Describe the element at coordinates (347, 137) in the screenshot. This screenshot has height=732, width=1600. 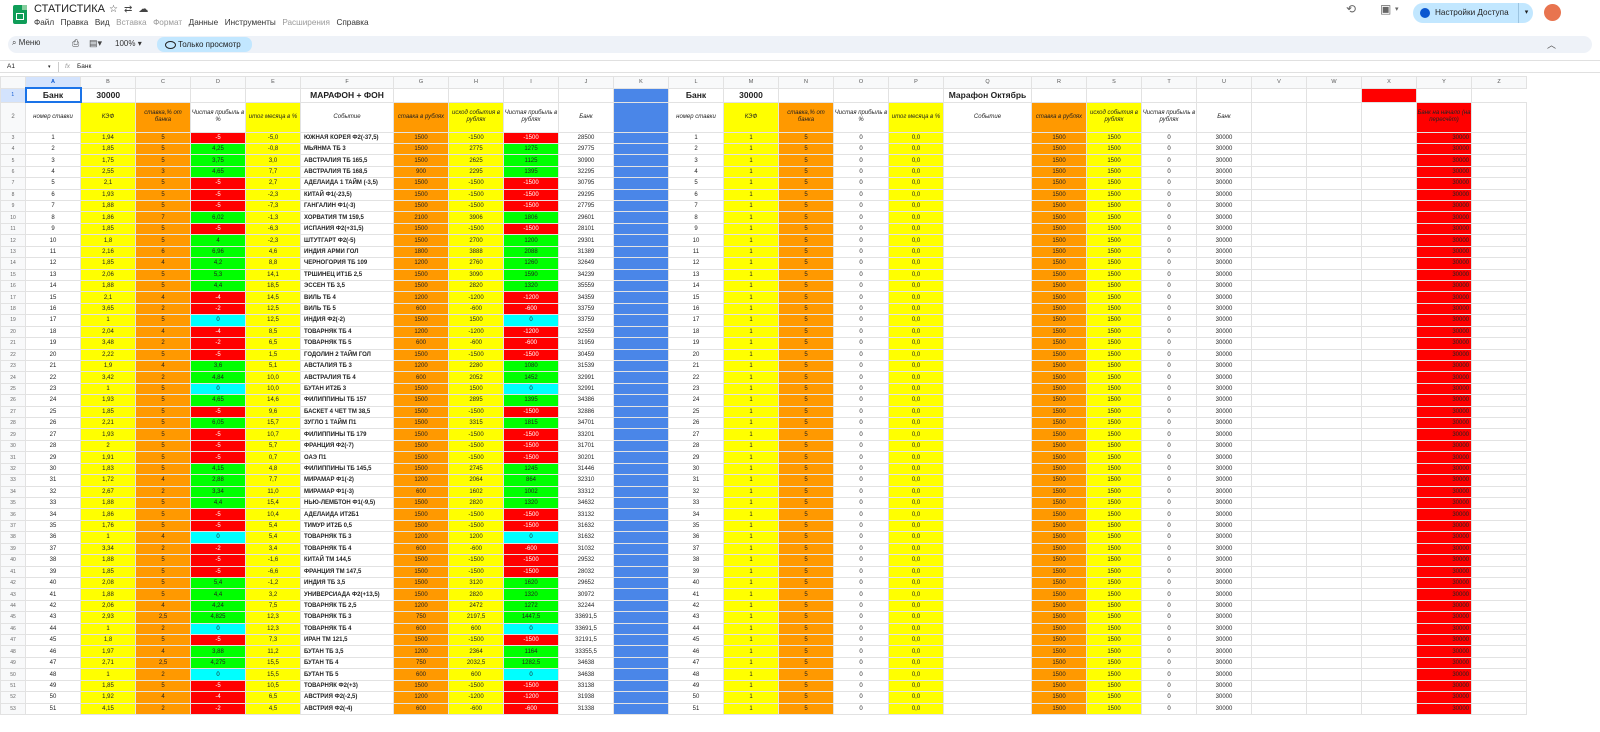
I see `event-cell: ЮЖНАЯ КОРЕЯ Ф2(-37,5)` at that location.